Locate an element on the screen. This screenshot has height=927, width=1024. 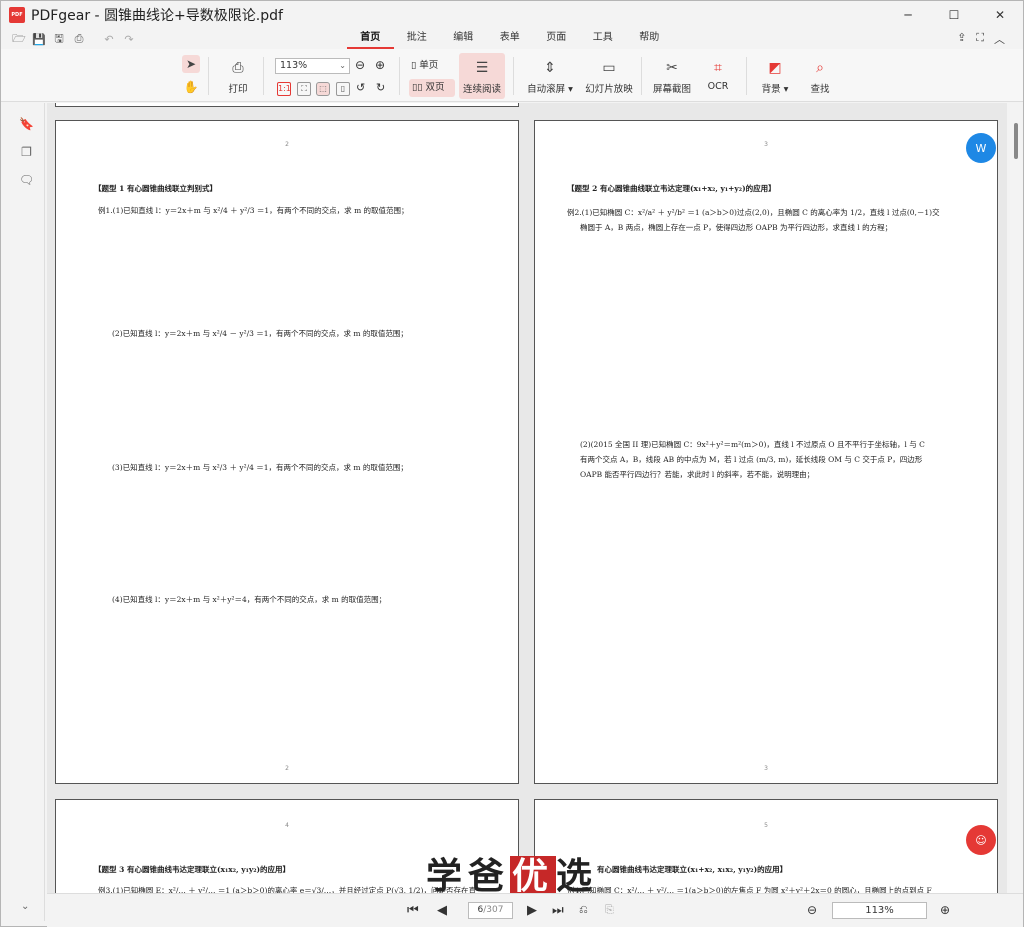
minimize-button: ─ is located at coordinates (908, 15).